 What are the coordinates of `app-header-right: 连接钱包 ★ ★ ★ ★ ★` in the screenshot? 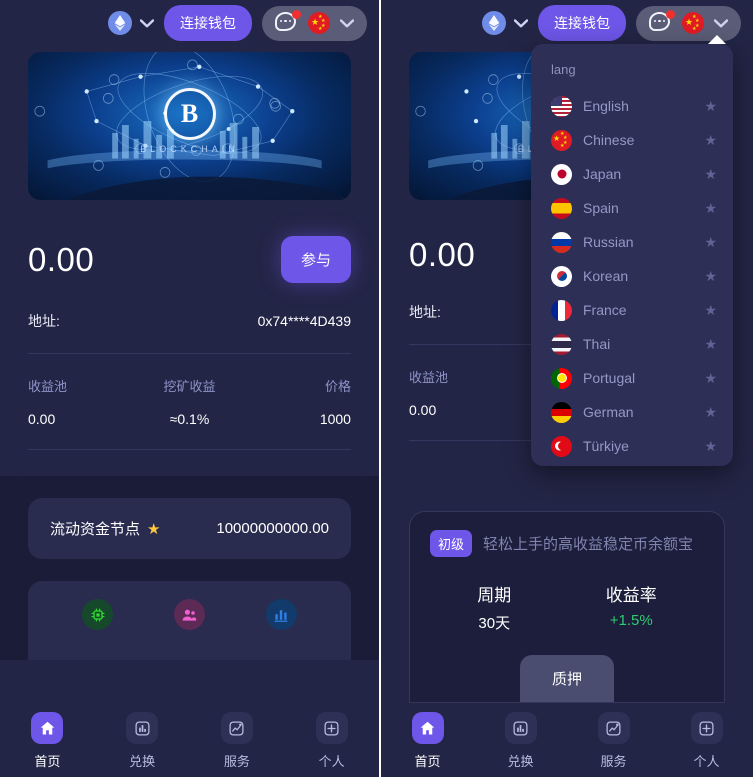 It's located at (567, 23).